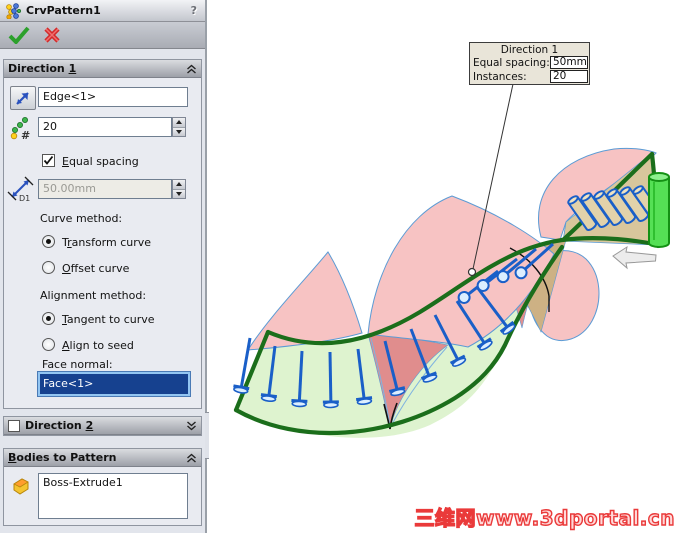  I want to click on group-body-bodies: Boss-Extrude1, so click(102, 496).